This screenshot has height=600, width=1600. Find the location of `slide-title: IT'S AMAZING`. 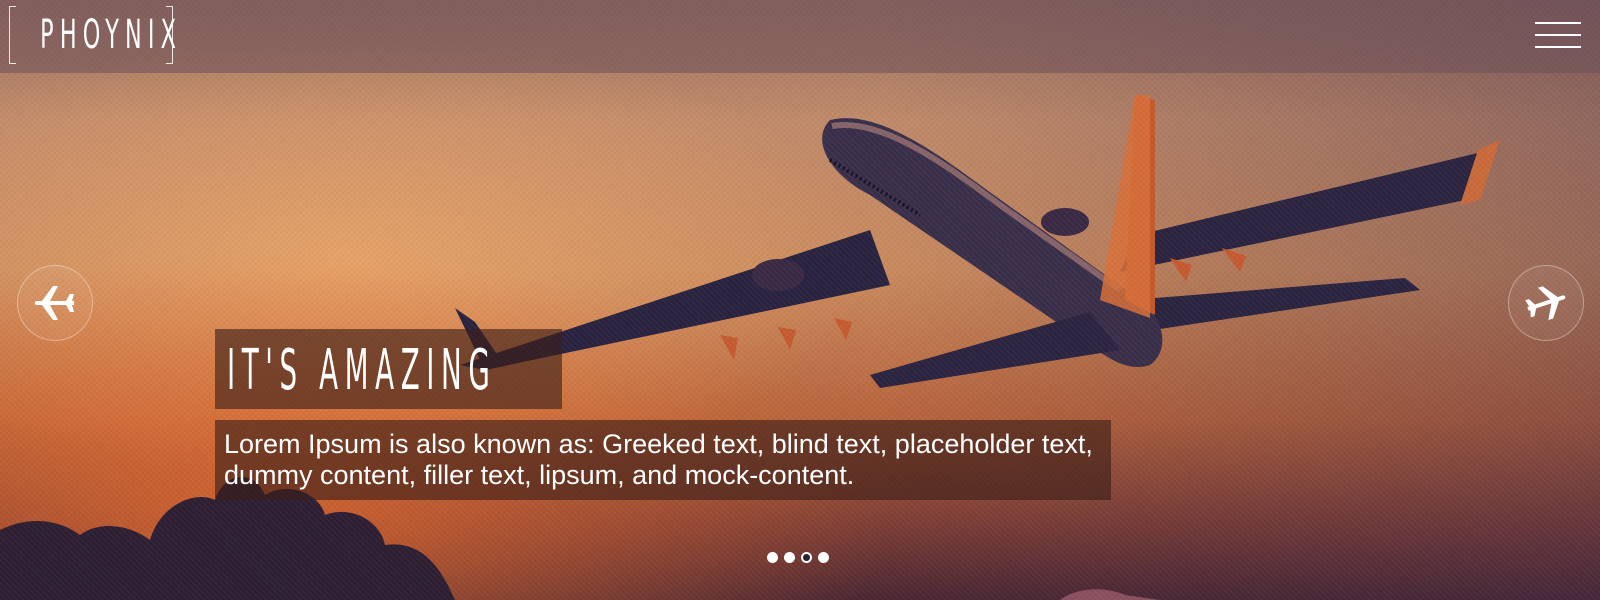

slide-title: IT'S AMAZING is located at coordinates (362, 370).